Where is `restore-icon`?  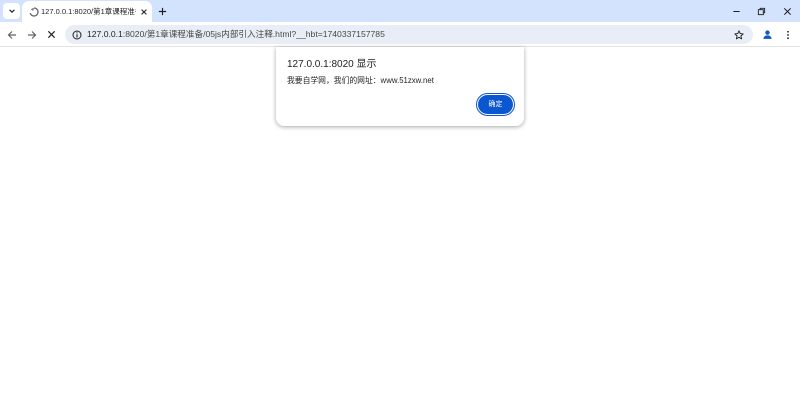 restore-icon is located at coordinates (761, 11).